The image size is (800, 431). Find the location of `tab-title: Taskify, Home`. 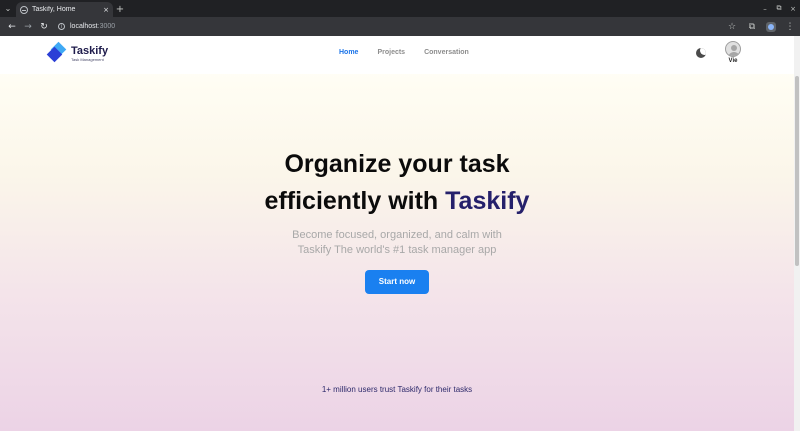

tab-title: Taskify, Home is located at coordinates (54, 9).